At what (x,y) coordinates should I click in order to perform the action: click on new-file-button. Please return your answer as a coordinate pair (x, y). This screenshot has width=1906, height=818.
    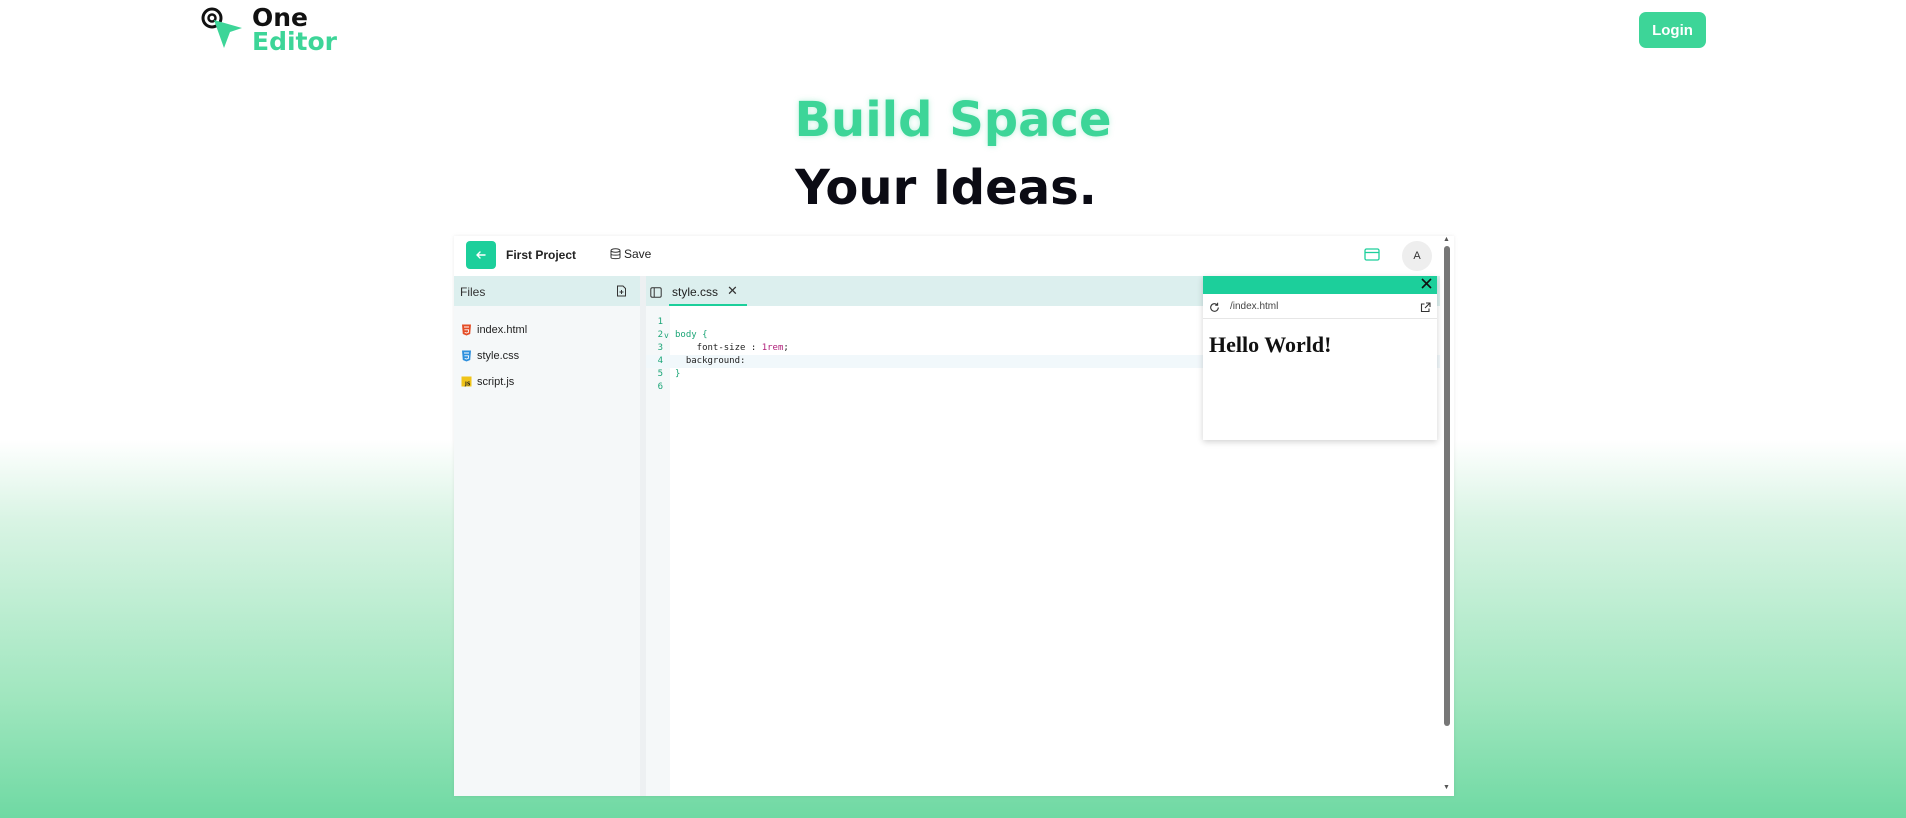
    Looking at the image, I should click on (621, 293).